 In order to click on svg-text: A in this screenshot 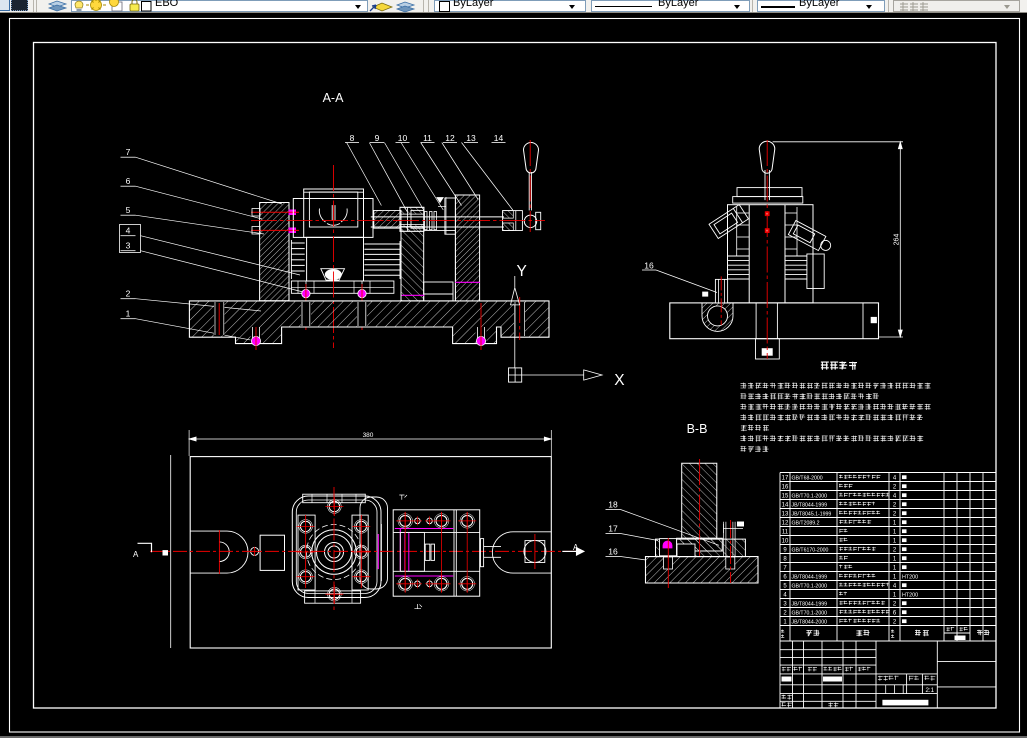, I will do `click(136, 554)`.